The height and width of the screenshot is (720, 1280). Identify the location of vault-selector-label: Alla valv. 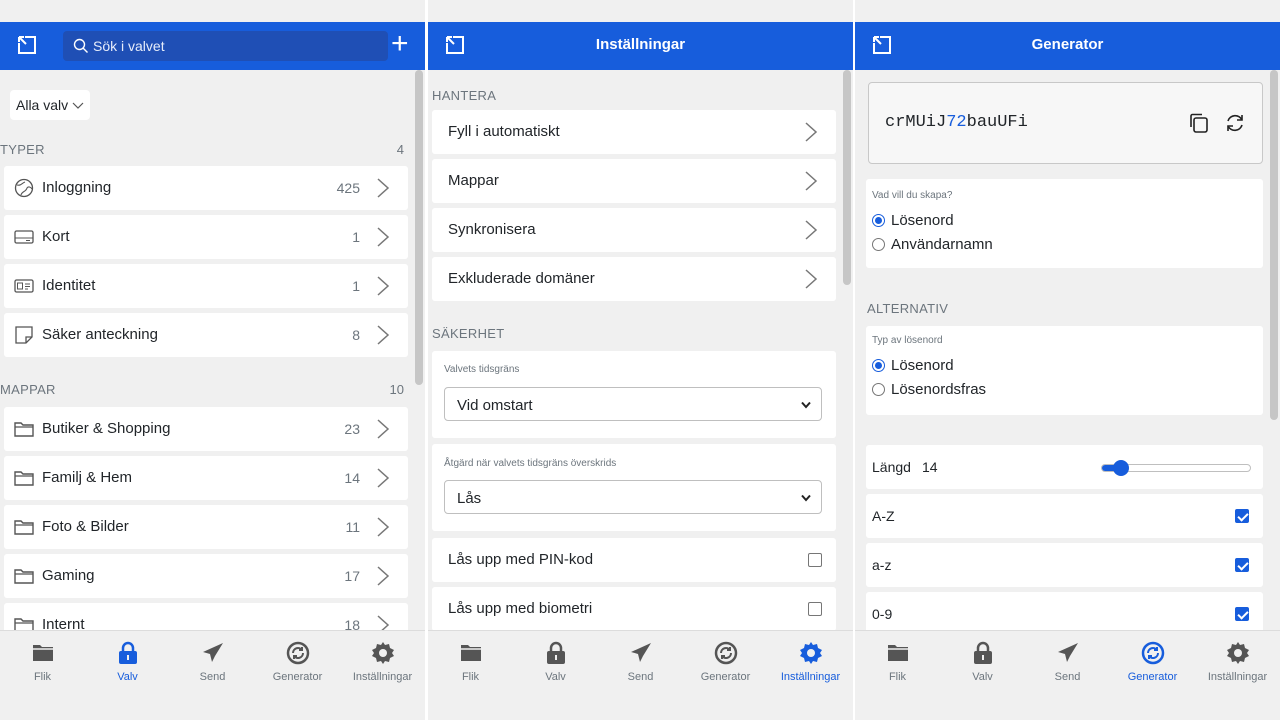
(42, 105).